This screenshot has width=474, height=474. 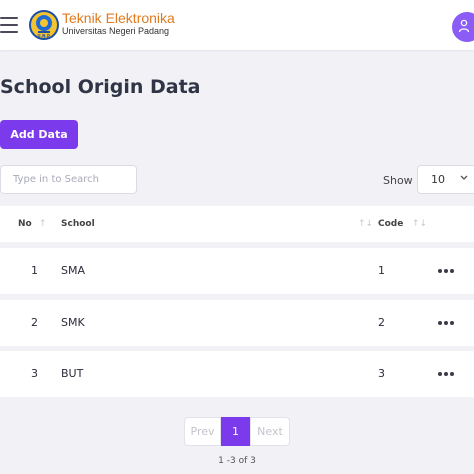 What do you see at coordinates (237, 461) in the screenshot?
I see `pagination-summary: 1 -3 of 3` at bounding box center [237, 461].